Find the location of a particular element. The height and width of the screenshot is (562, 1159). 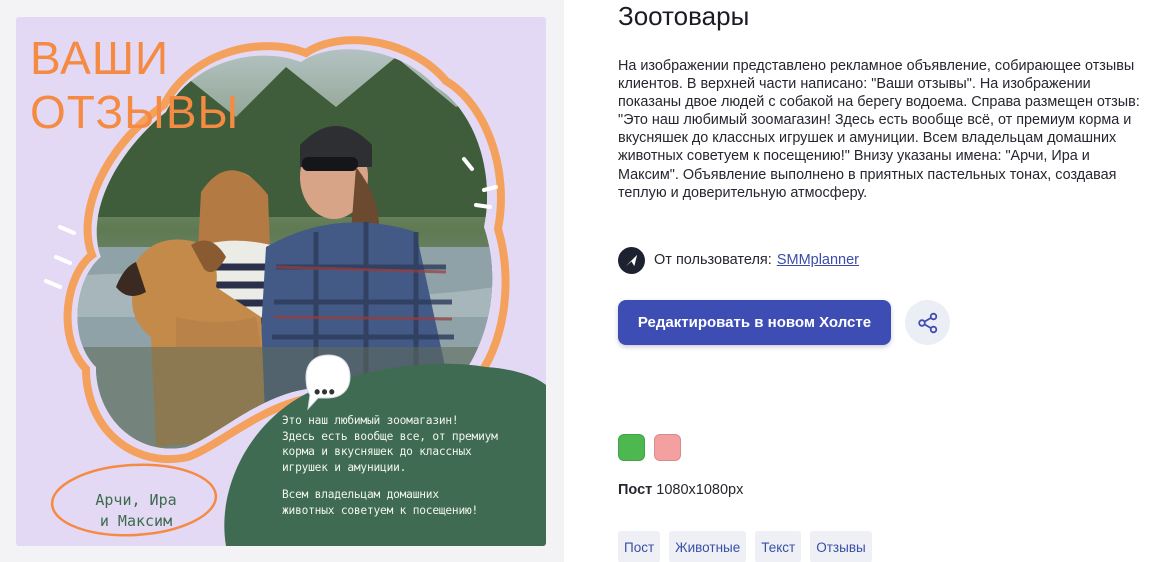

author-prefix: От пользователя: is located at coordinates (713, 260).